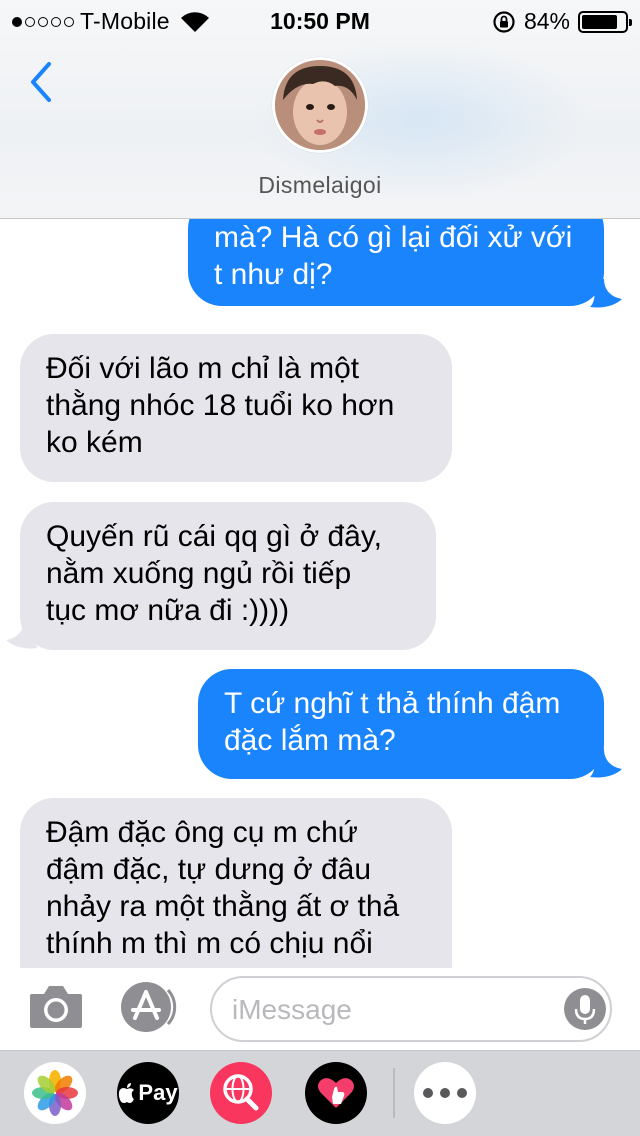  I want to click on message-bubble-outgoing: T cứ nghĩ t thả thính đậm đặc lắm mà?, so click(401, 724).